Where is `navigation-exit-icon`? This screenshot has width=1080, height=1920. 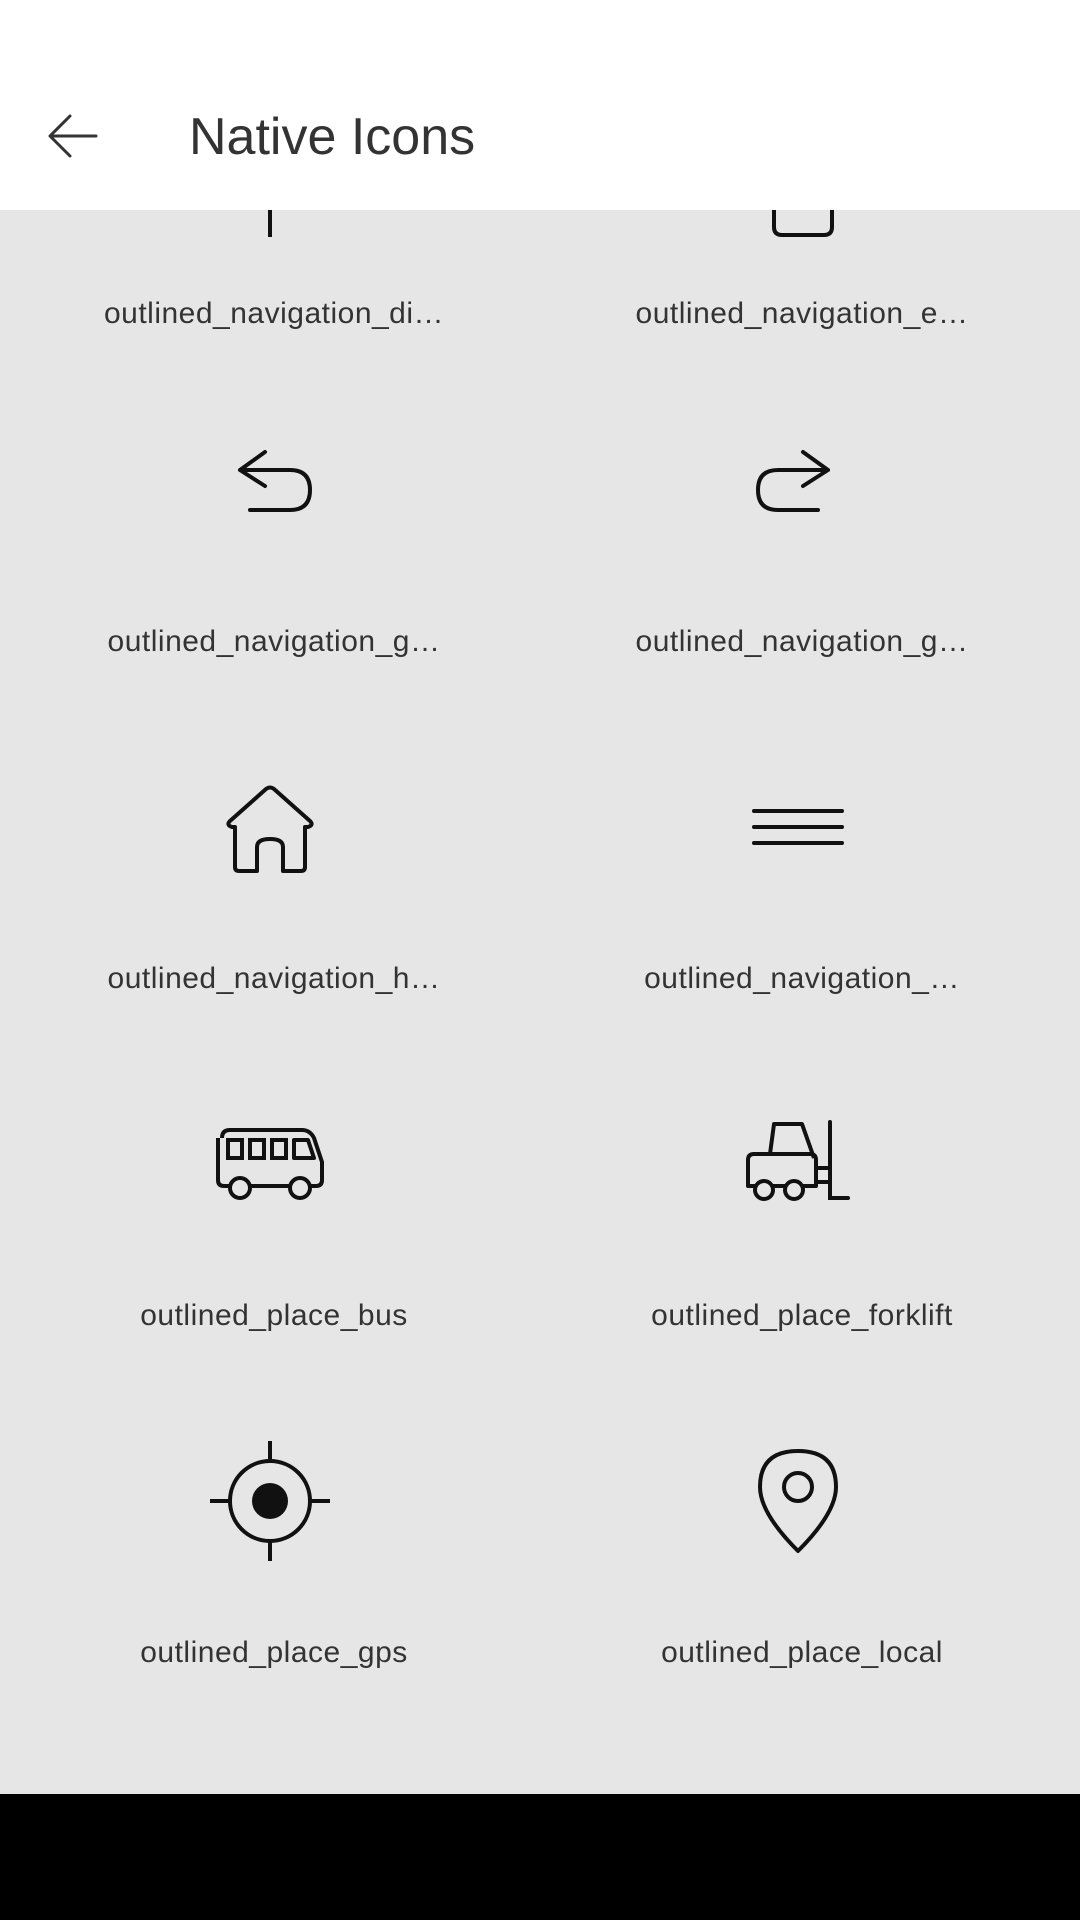 navigation-exit-icon is located at coordinates (798, 223).